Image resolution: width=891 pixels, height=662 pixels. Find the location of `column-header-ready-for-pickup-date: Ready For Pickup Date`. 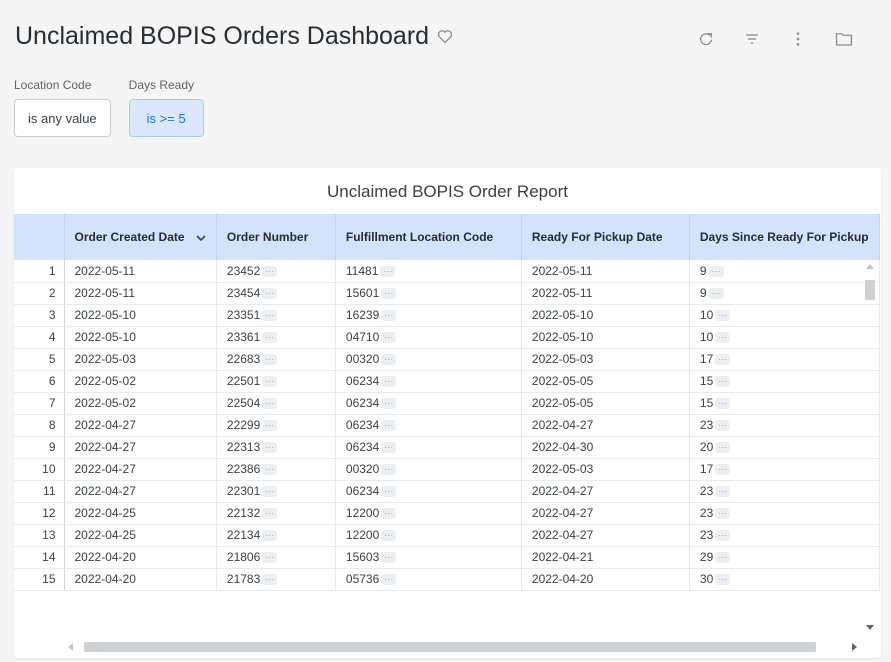

column-header-ready-for-pickup-date: Ready For Pickup Date is located at coordinates (605, 237).